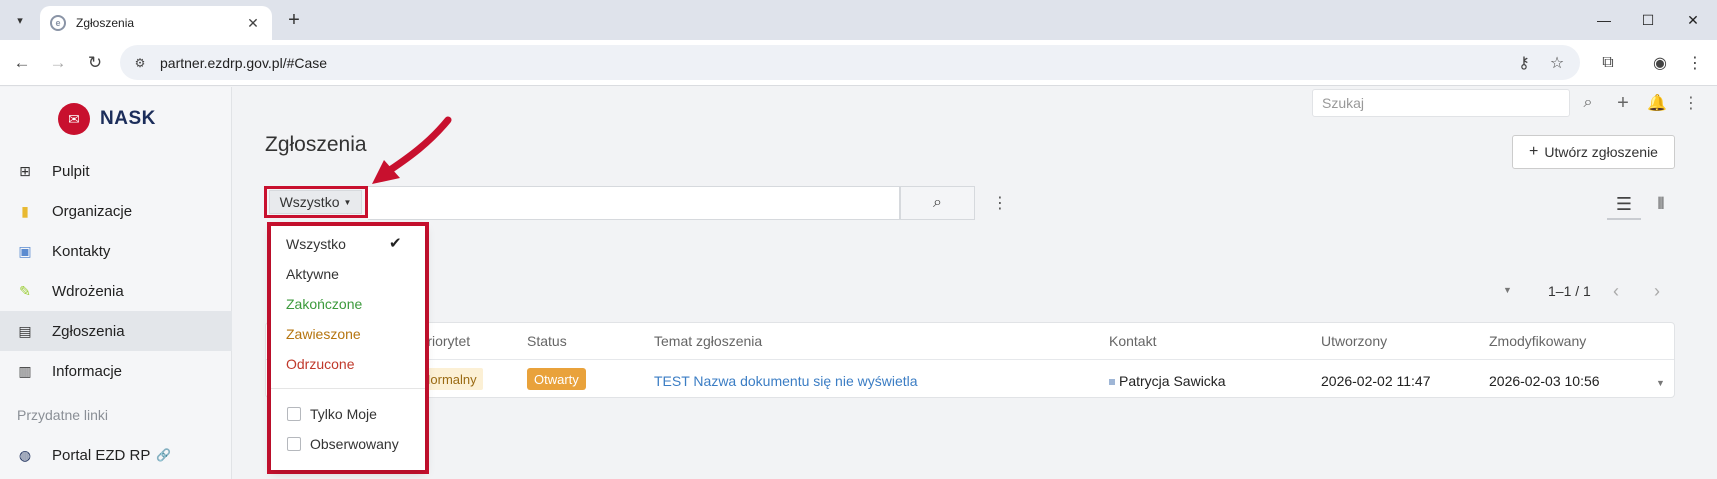  I want to click on book-icon: ▥, so click(25, 370).